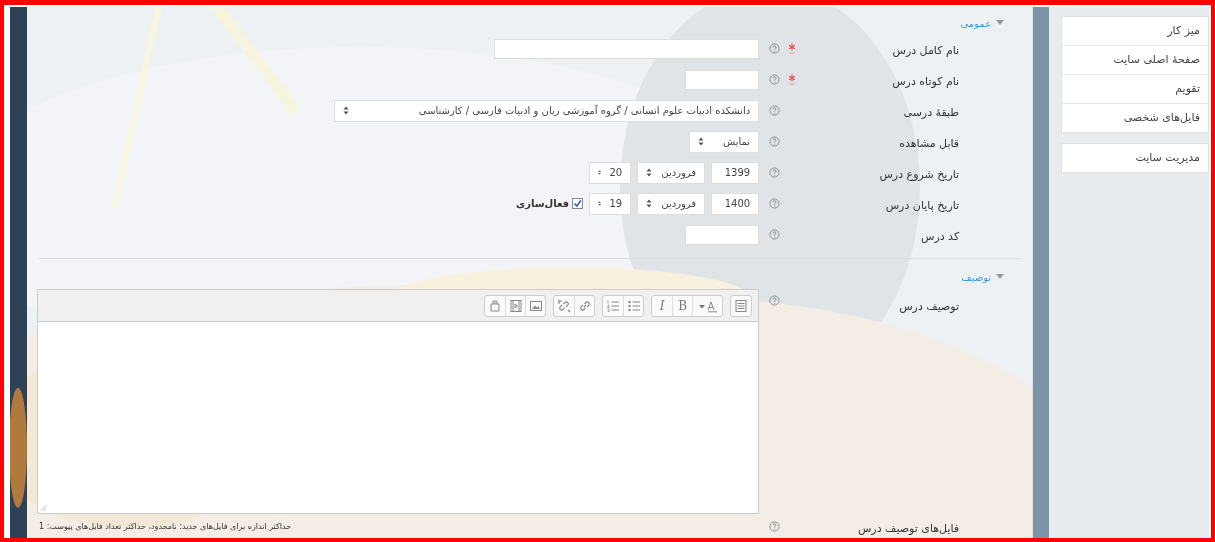 This screenshot has width=1215, height=542. I want to click on checkmark-icon, so click(578, 203).